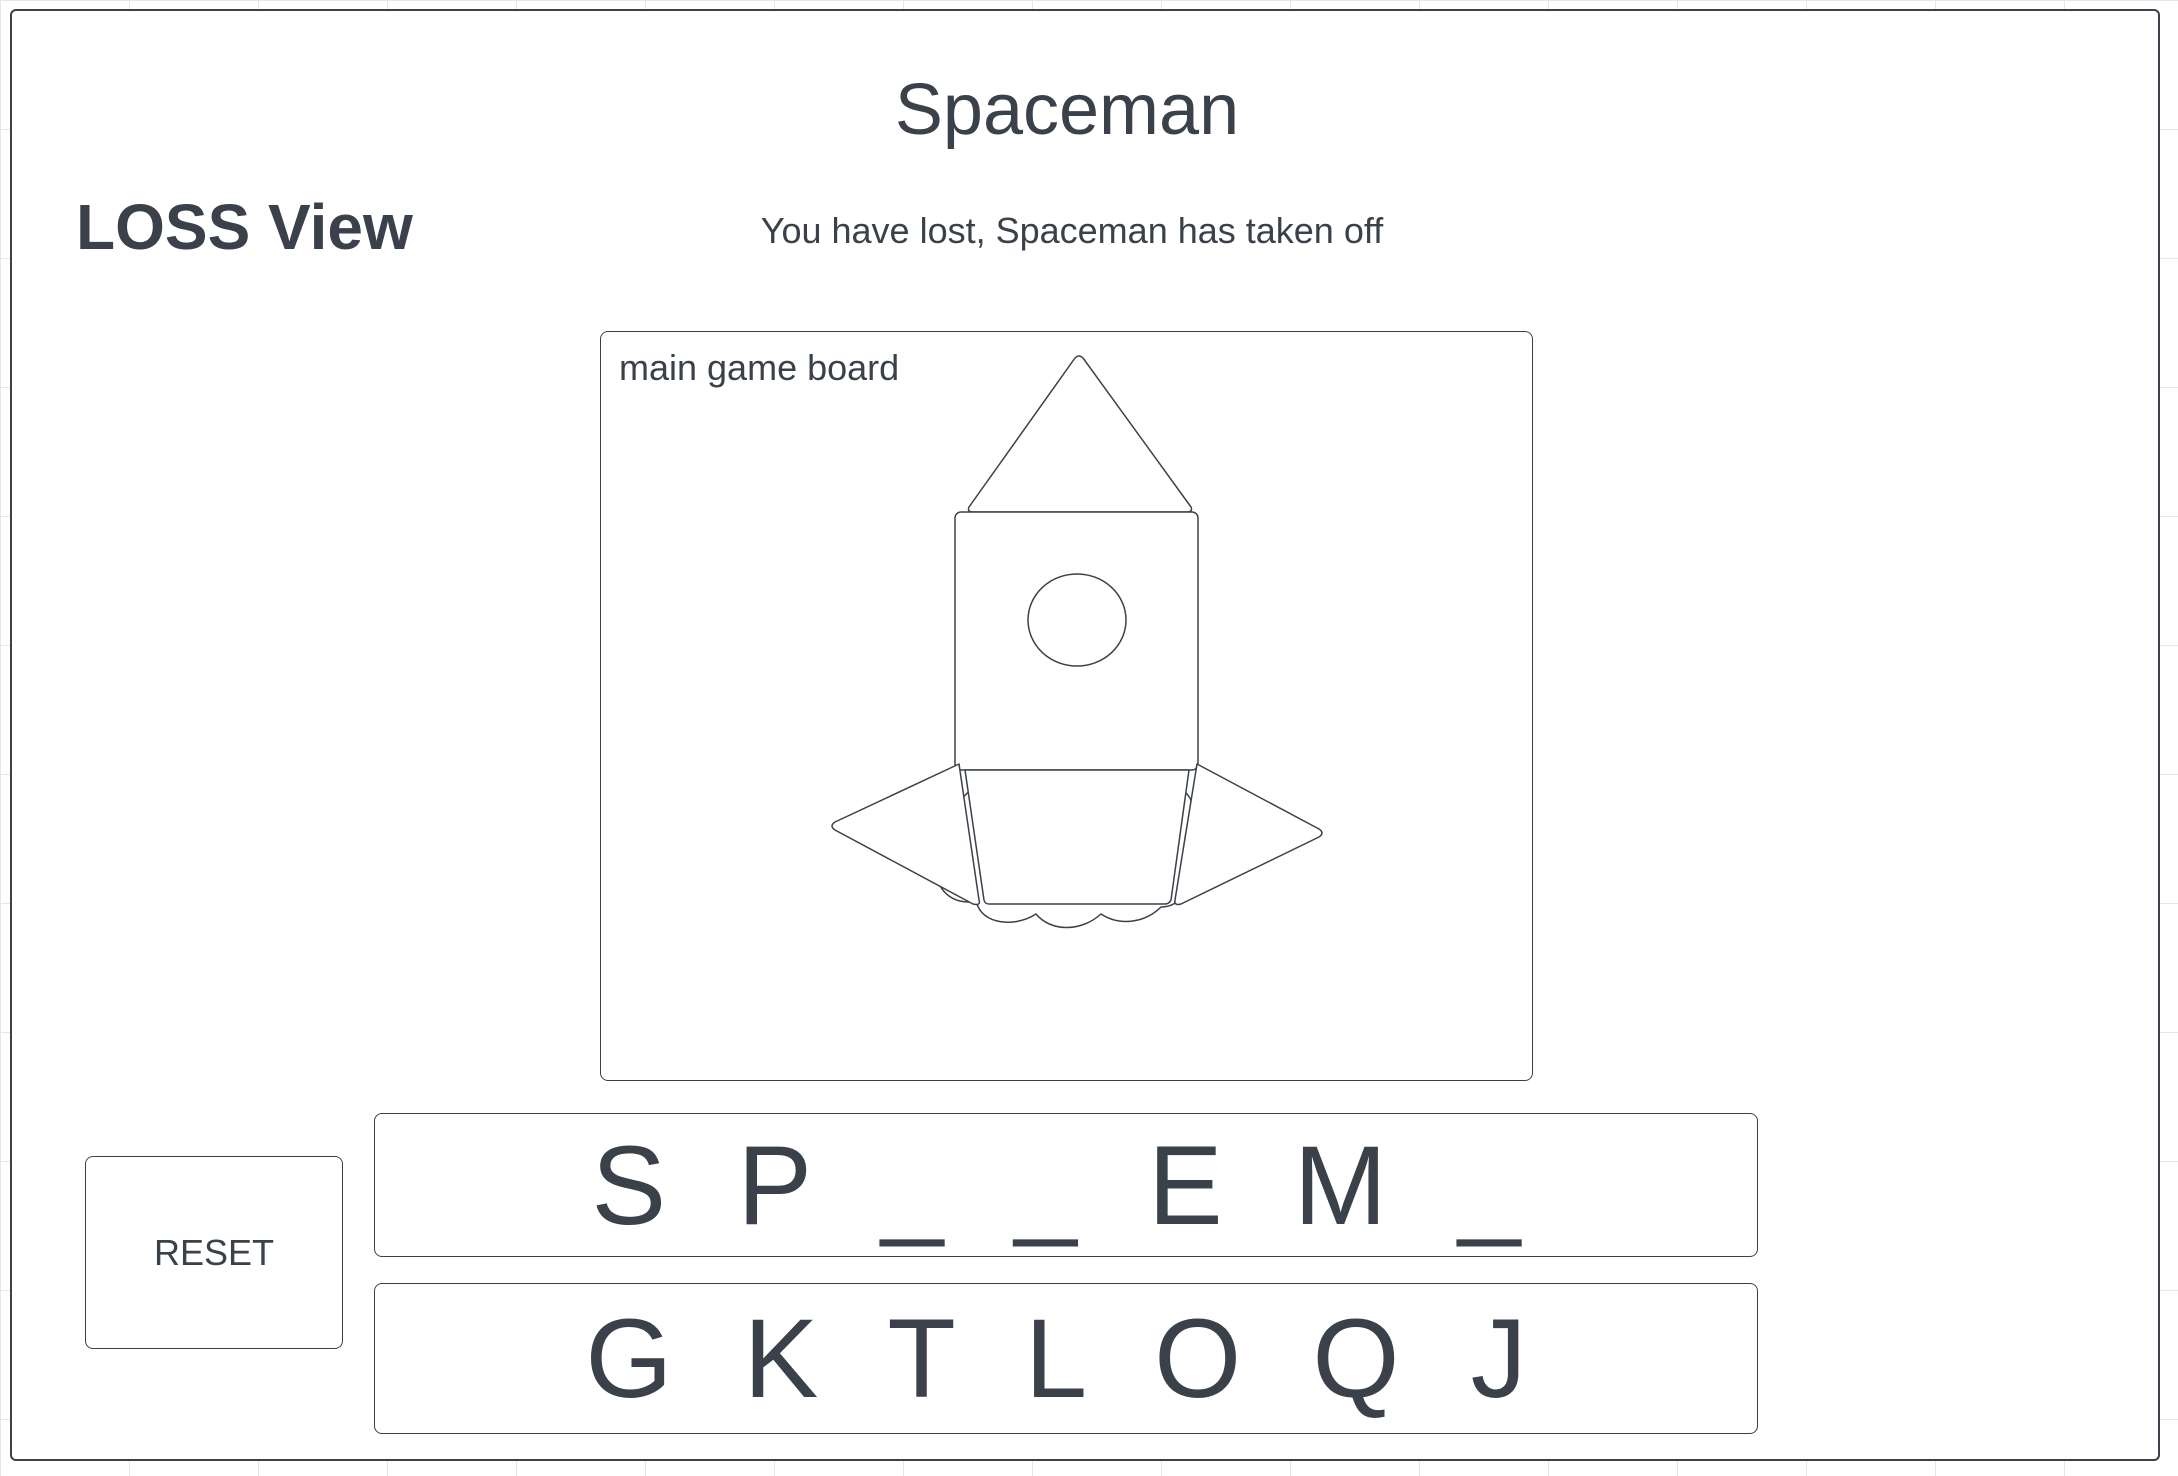 The image size is (2178, 1476). I want to click on rocket-left-fin, so click(906, 834).